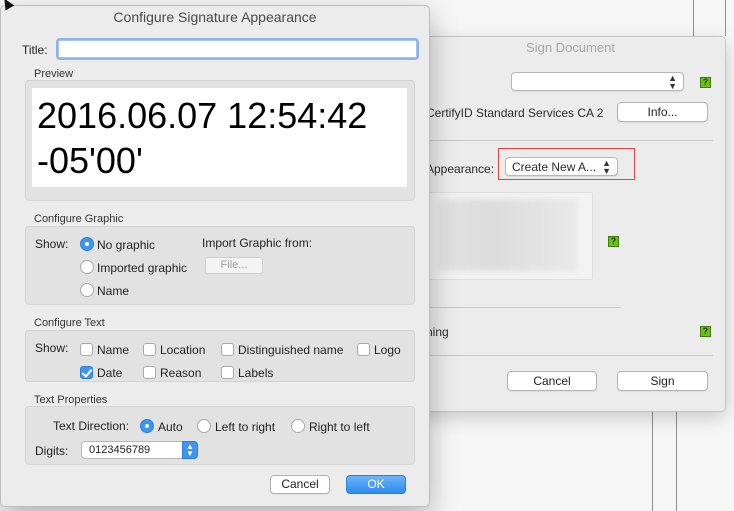  I want to click on radio-no-graphic-label: No graphic, so click(126, 245).